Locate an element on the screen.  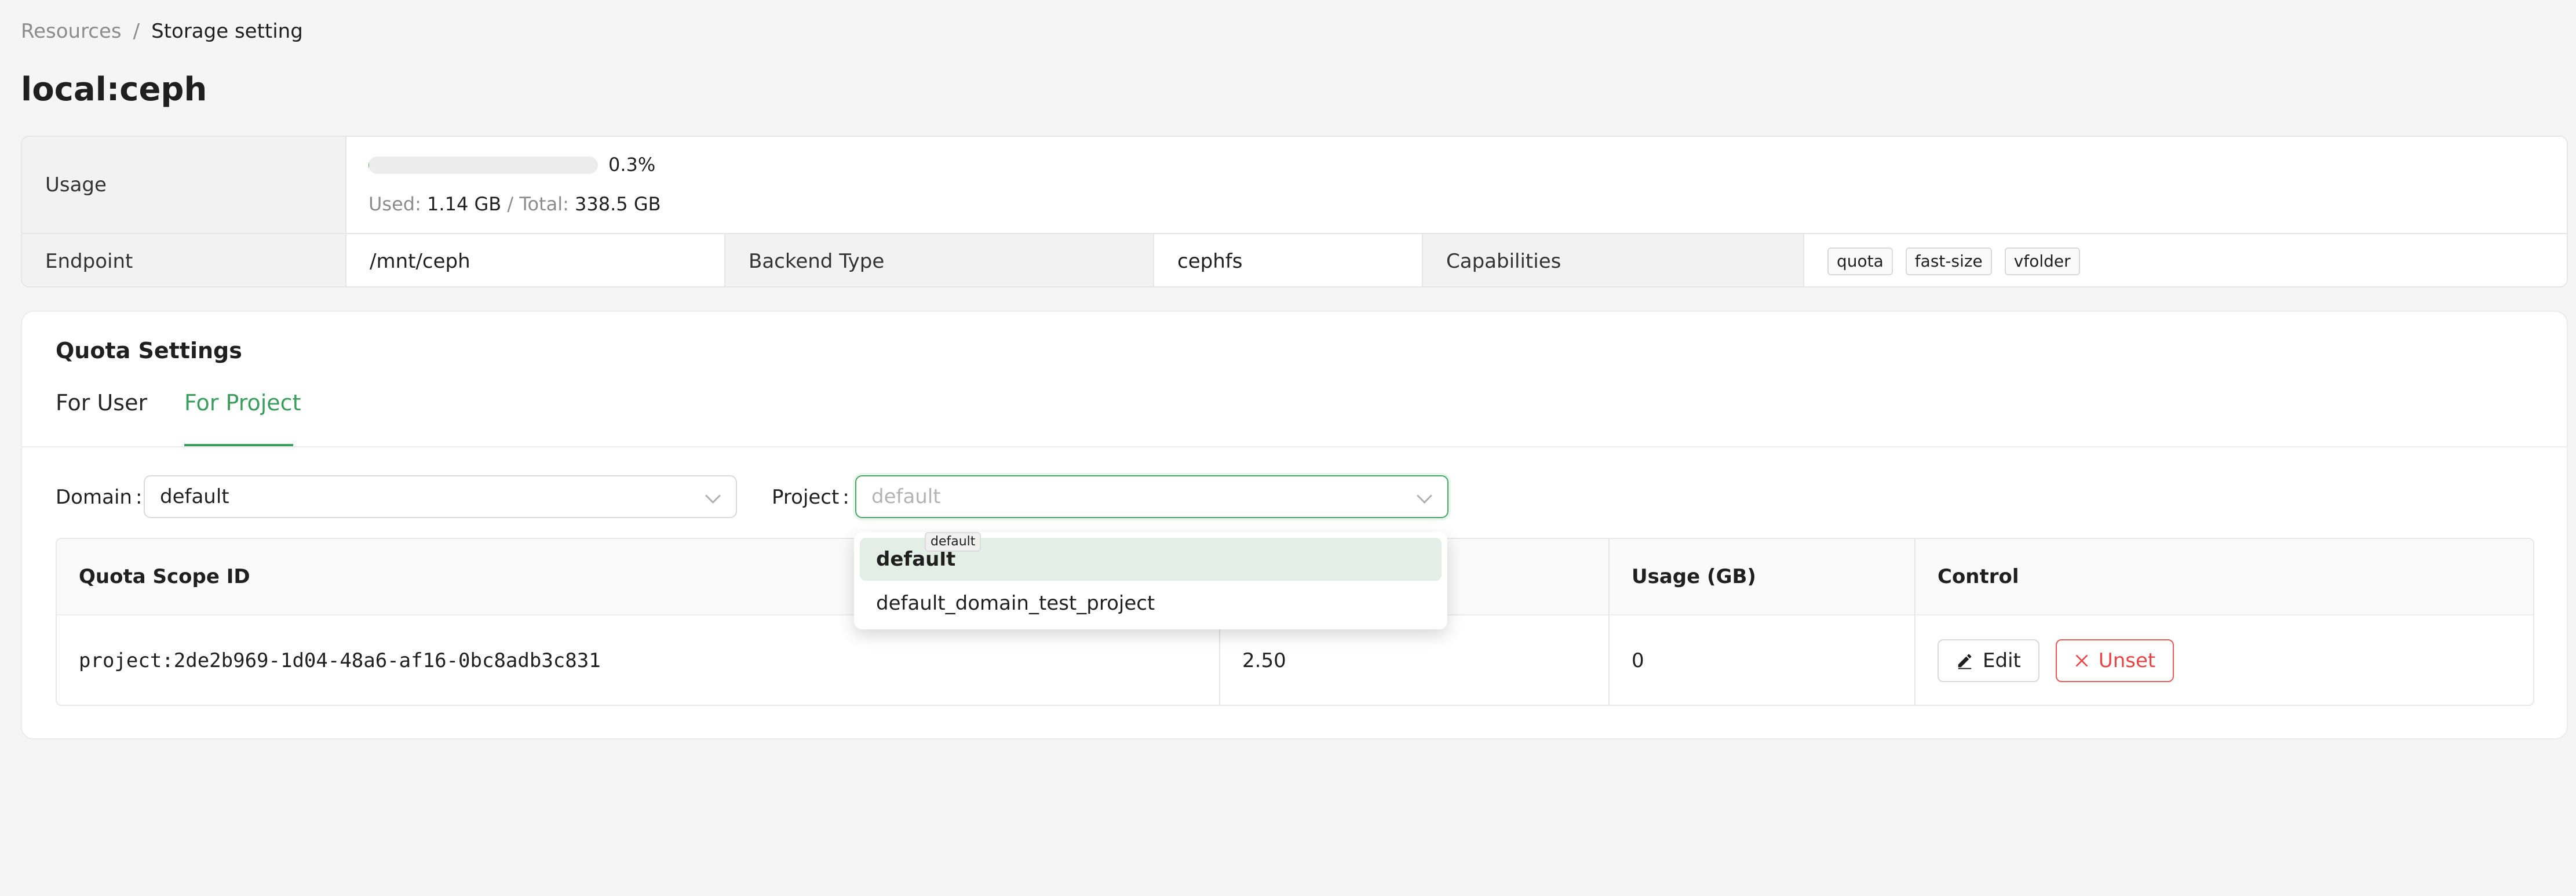
endpoint-value: /mnt/ceph is located at coordinates (535, 260).